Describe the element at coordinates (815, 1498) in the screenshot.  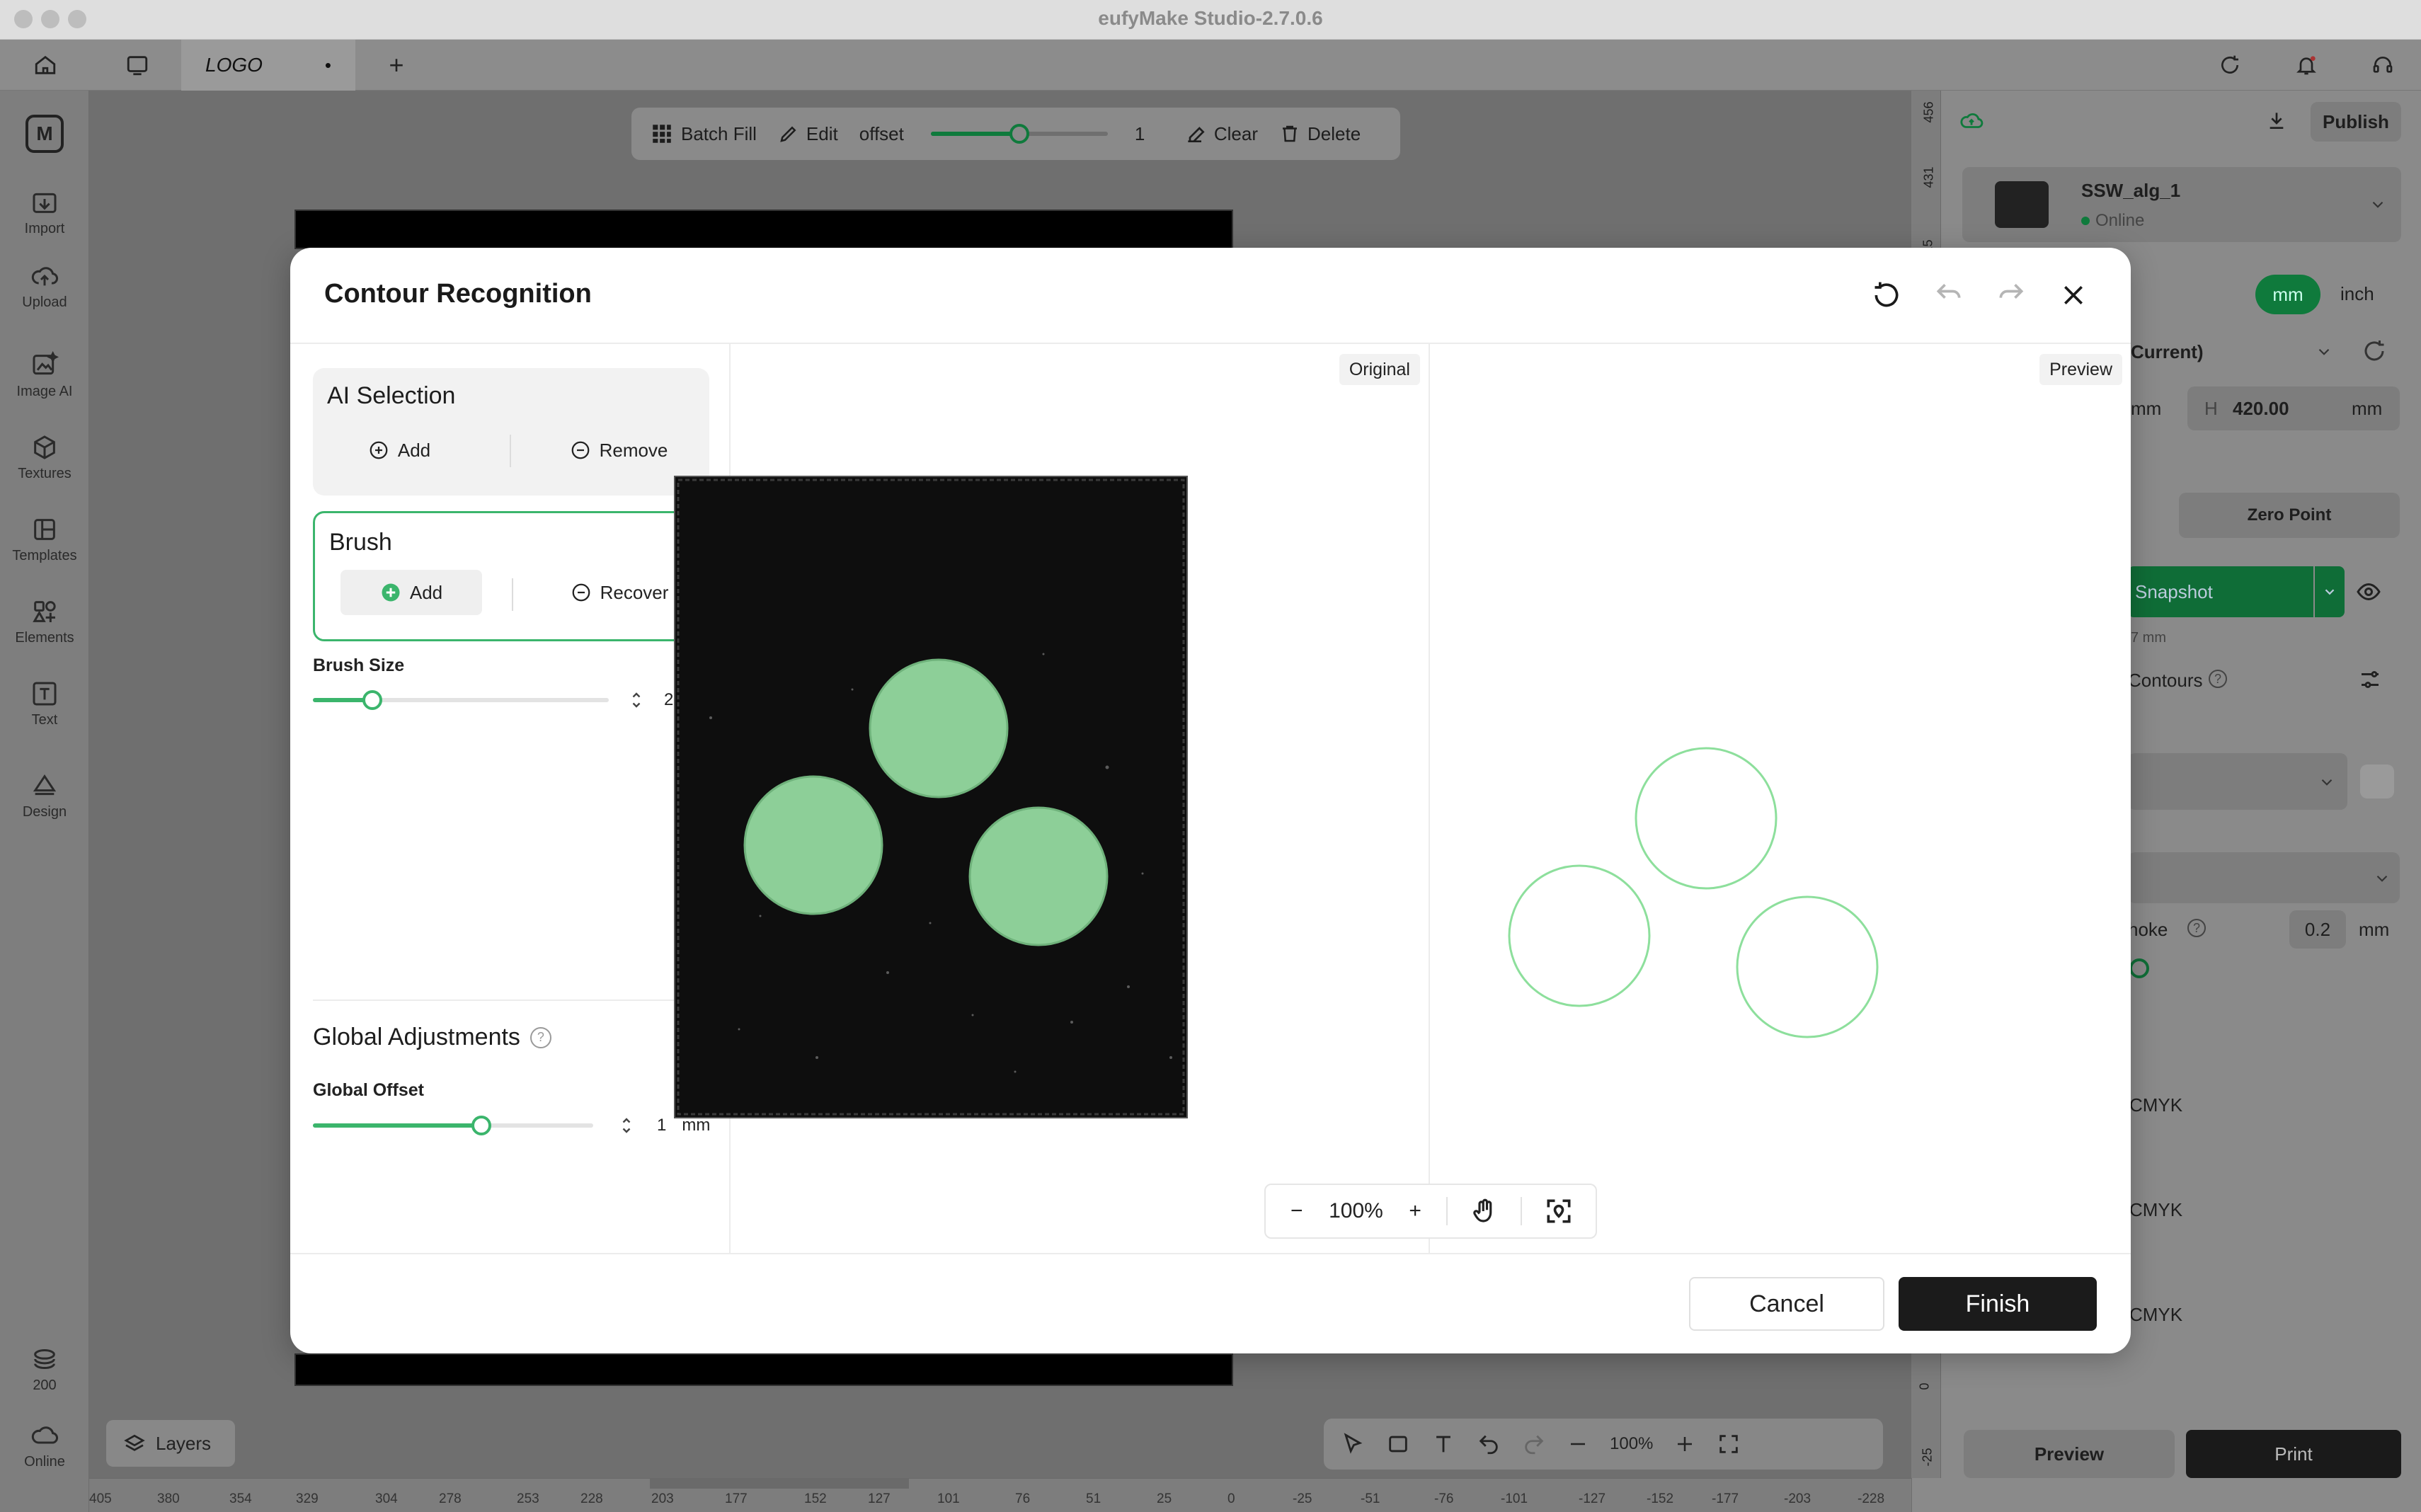
I see `ruler-label: 152` at that location.